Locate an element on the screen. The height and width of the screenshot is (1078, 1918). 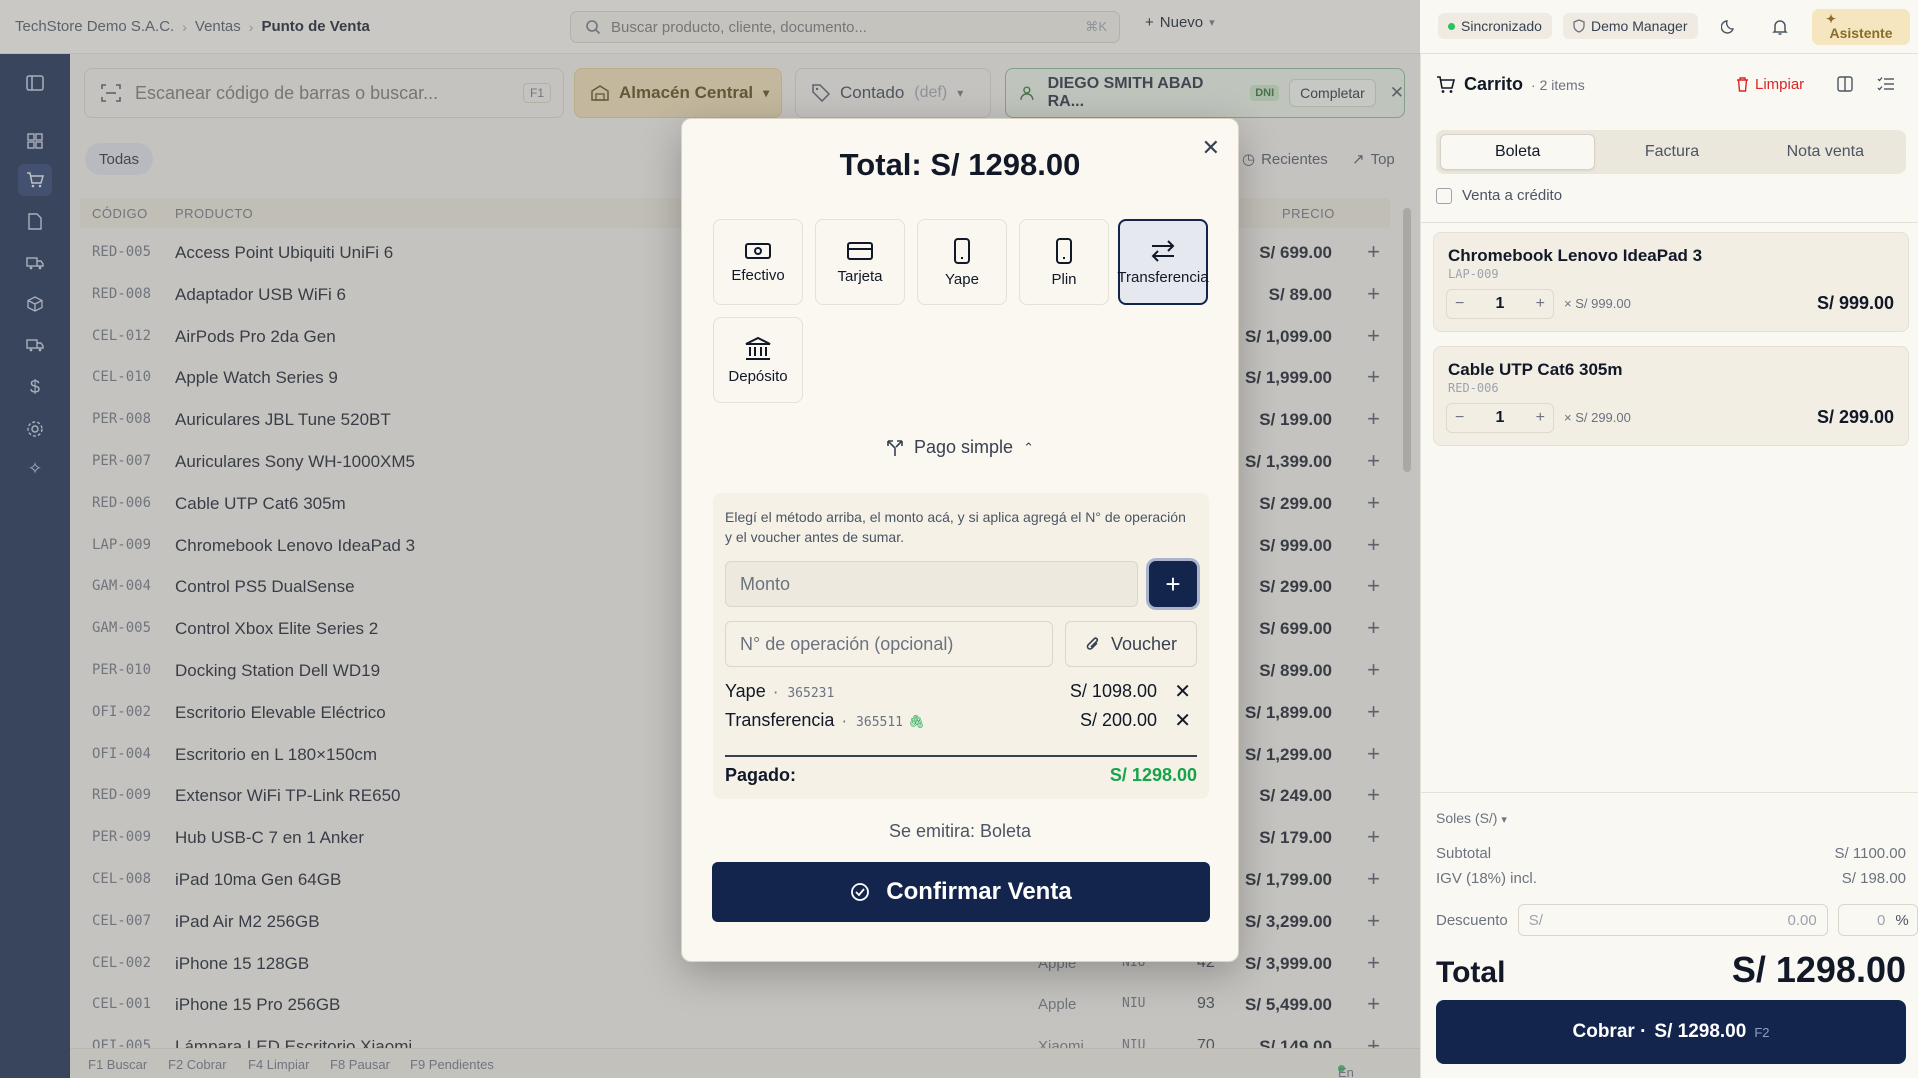
currency-select: Soles (S/) ▾ is located at coordinates (1471, 818).